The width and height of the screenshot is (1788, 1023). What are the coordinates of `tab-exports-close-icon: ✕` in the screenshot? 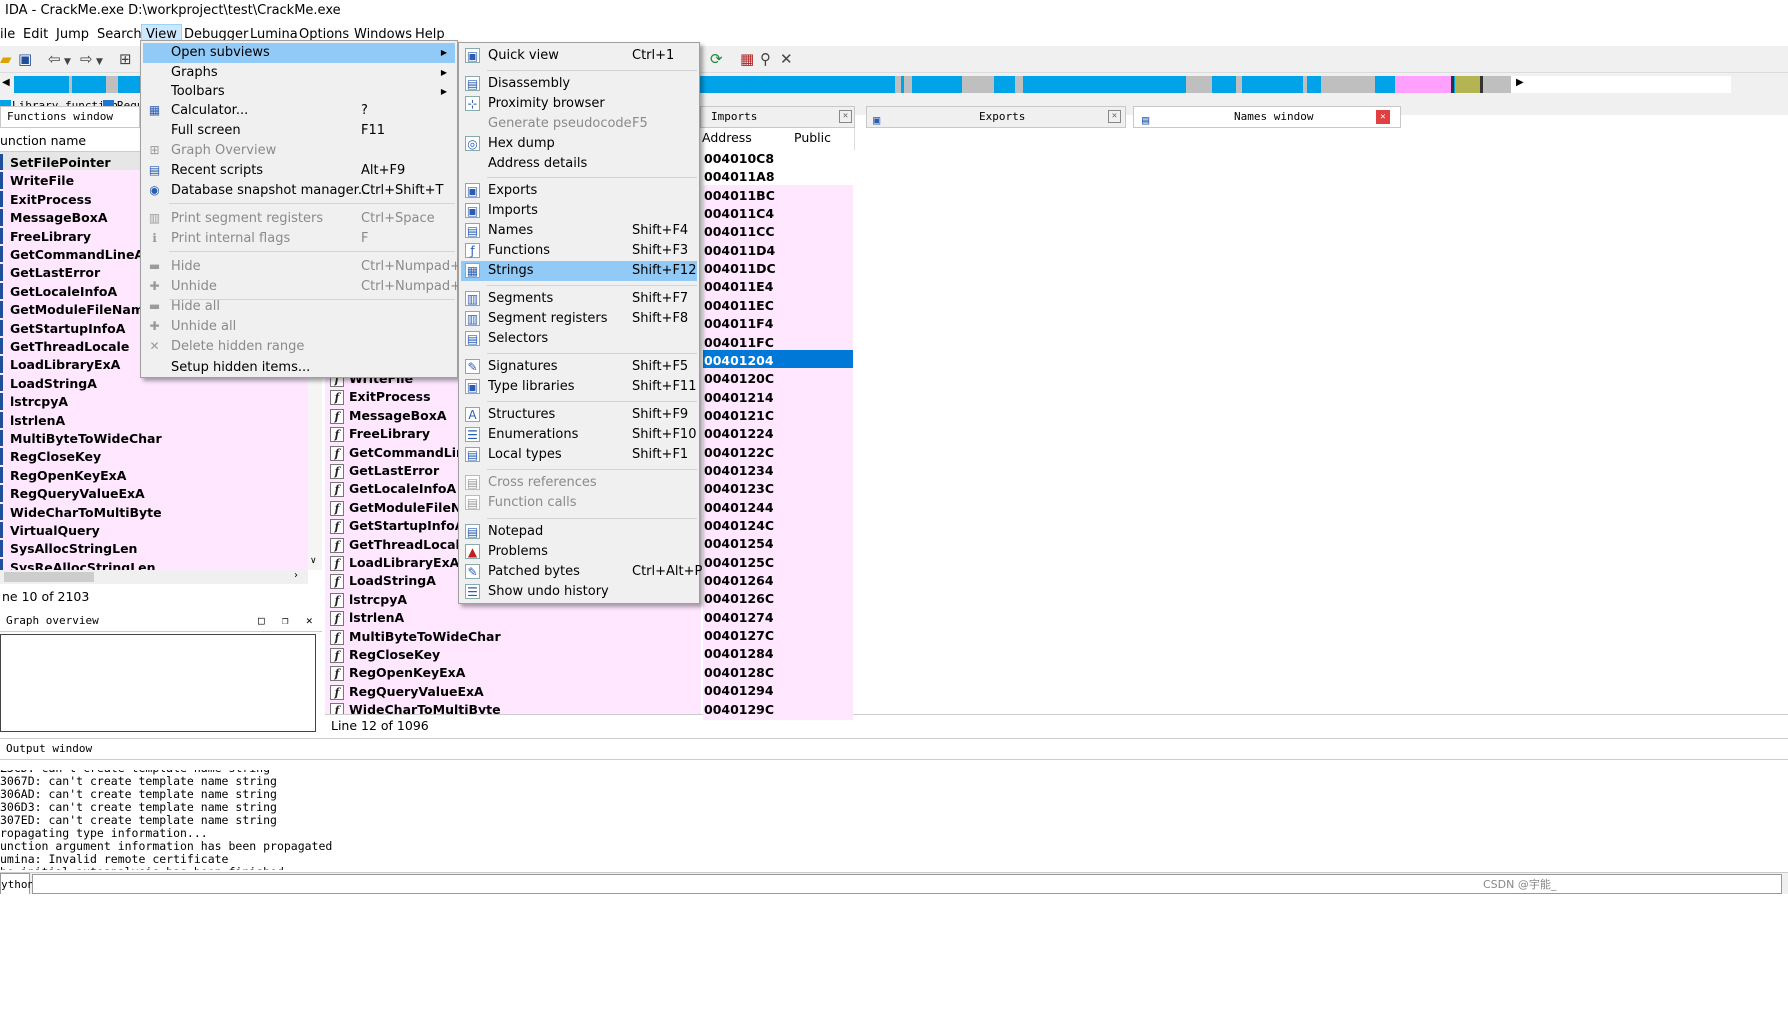 It's located at (1114, 116).